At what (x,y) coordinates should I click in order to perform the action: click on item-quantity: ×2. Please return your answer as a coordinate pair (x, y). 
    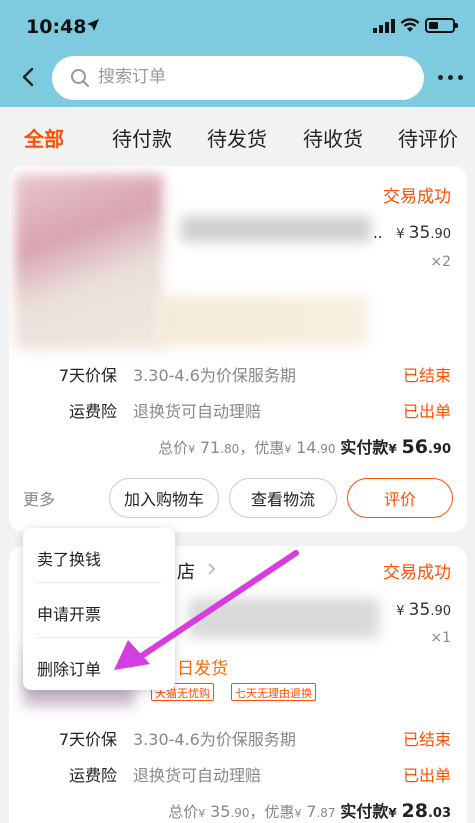
    Looking at the image, I should click on (440, 262).